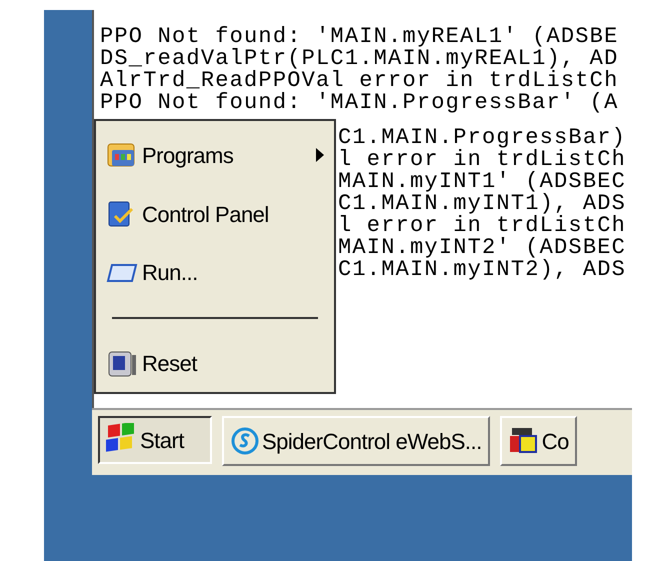 Image resolution: width=667 pixels, height=561 pixels. Describe the element at coordinates (524, 441) in the screenshot. I see `app-logo-icon` at that location.